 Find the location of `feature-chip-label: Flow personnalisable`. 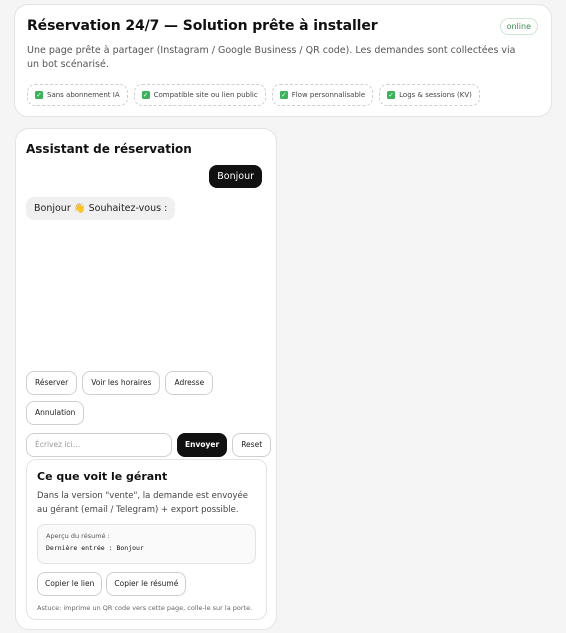

feature-chip-label: Flow personnalisable is located at coordinates (328, 95).